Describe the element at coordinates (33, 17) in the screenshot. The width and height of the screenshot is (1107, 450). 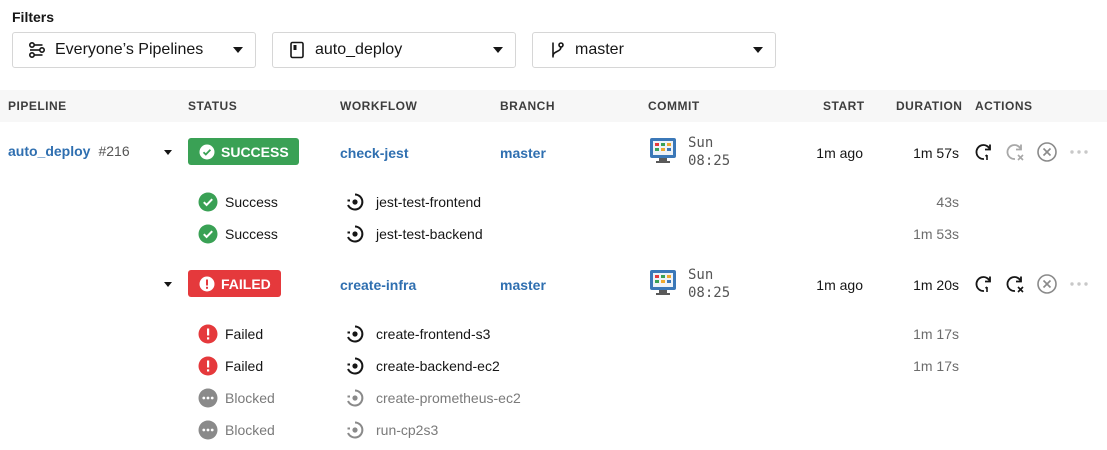
I see `filters-label: Filters` at that location.